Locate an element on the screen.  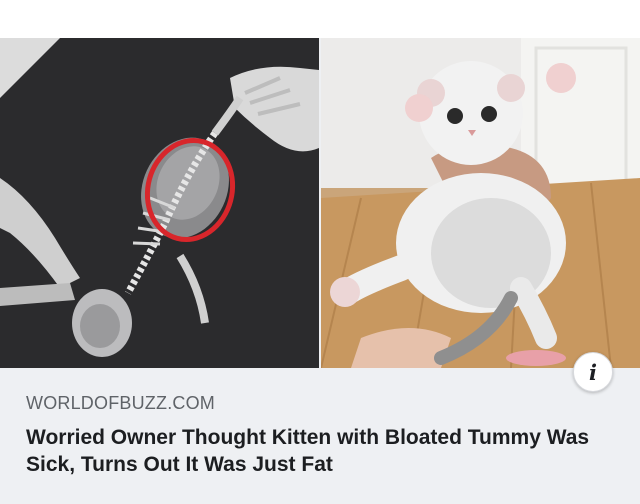
info-icon: i is located at coordinates (593, 372).